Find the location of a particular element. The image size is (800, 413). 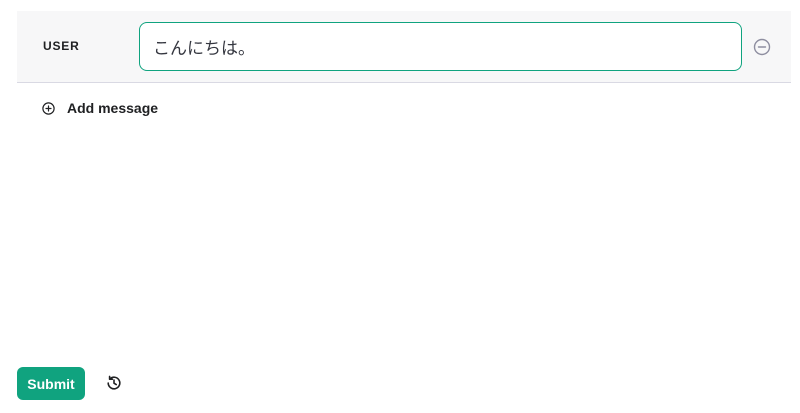

minus-circle-icon is located at coordinates (762, 47).